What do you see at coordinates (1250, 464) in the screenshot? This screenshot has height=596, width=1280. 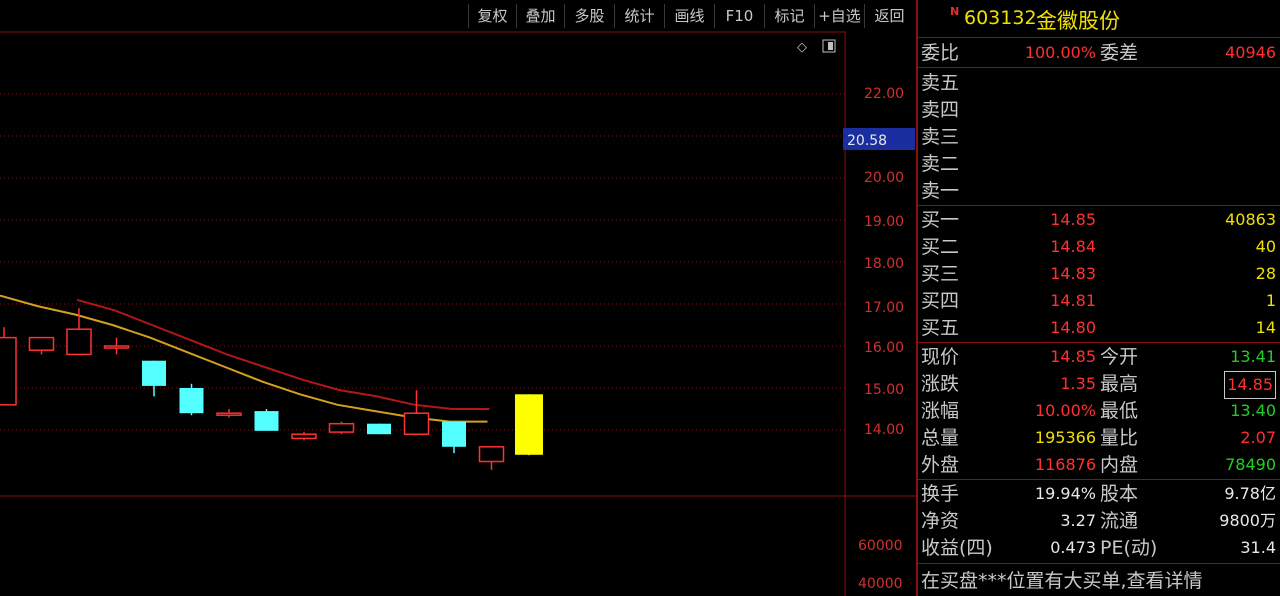 I see `inner-volume-value: 78490` at bounding box center [1250, 464].